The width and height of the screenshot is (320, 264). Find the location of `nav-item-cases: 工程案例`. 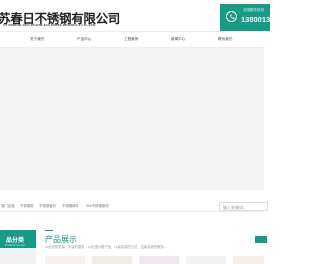

nav-item-cases: 工程案例 is located at coordinates (131, 39).